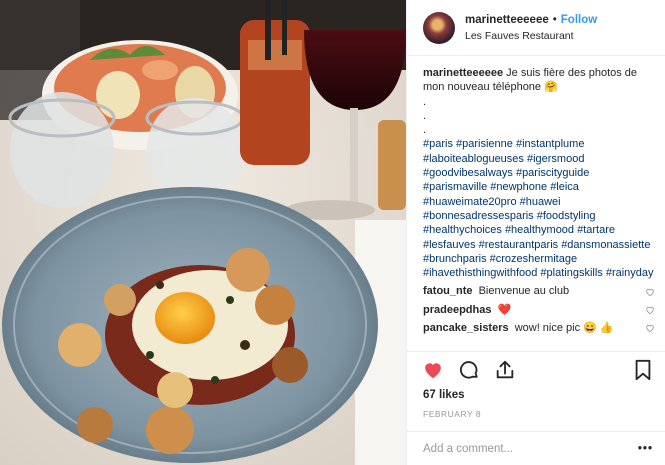 The height and width of the screenshot is (465, 665). I want to click on comment-text: wow! nice pic 😄 👍, so click(564, 328).